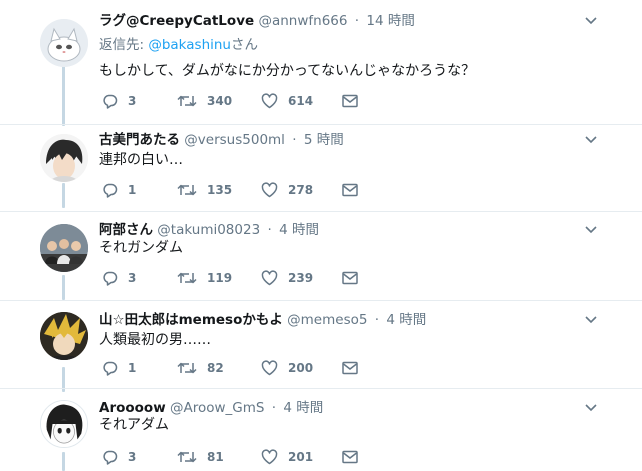 Image resolution: width=642 pixels, height=471 pixels. Describe the element at coordinates (204, 101) in the screenshot. I see `retweet-button: 340` at that location.